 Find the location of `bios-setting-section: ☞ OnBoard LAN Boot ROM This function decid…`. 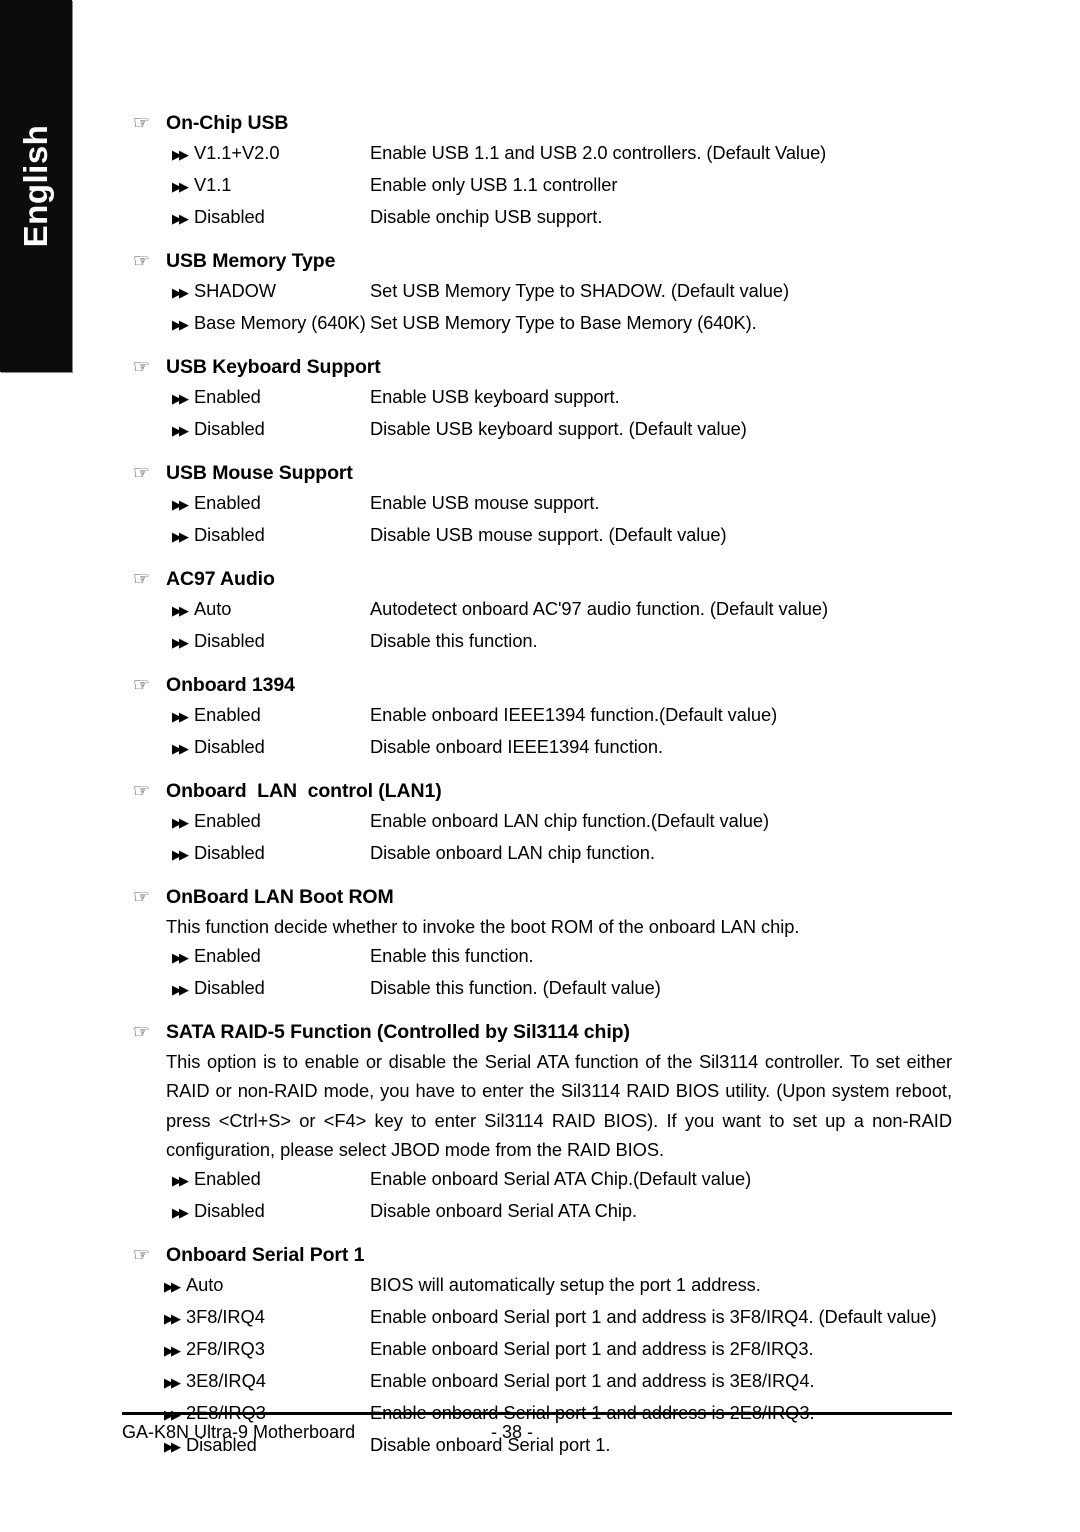

bios-setting-section: ☞ OnBoard LAN Boot ROM This function decid… is located at coordinates (537, 943).